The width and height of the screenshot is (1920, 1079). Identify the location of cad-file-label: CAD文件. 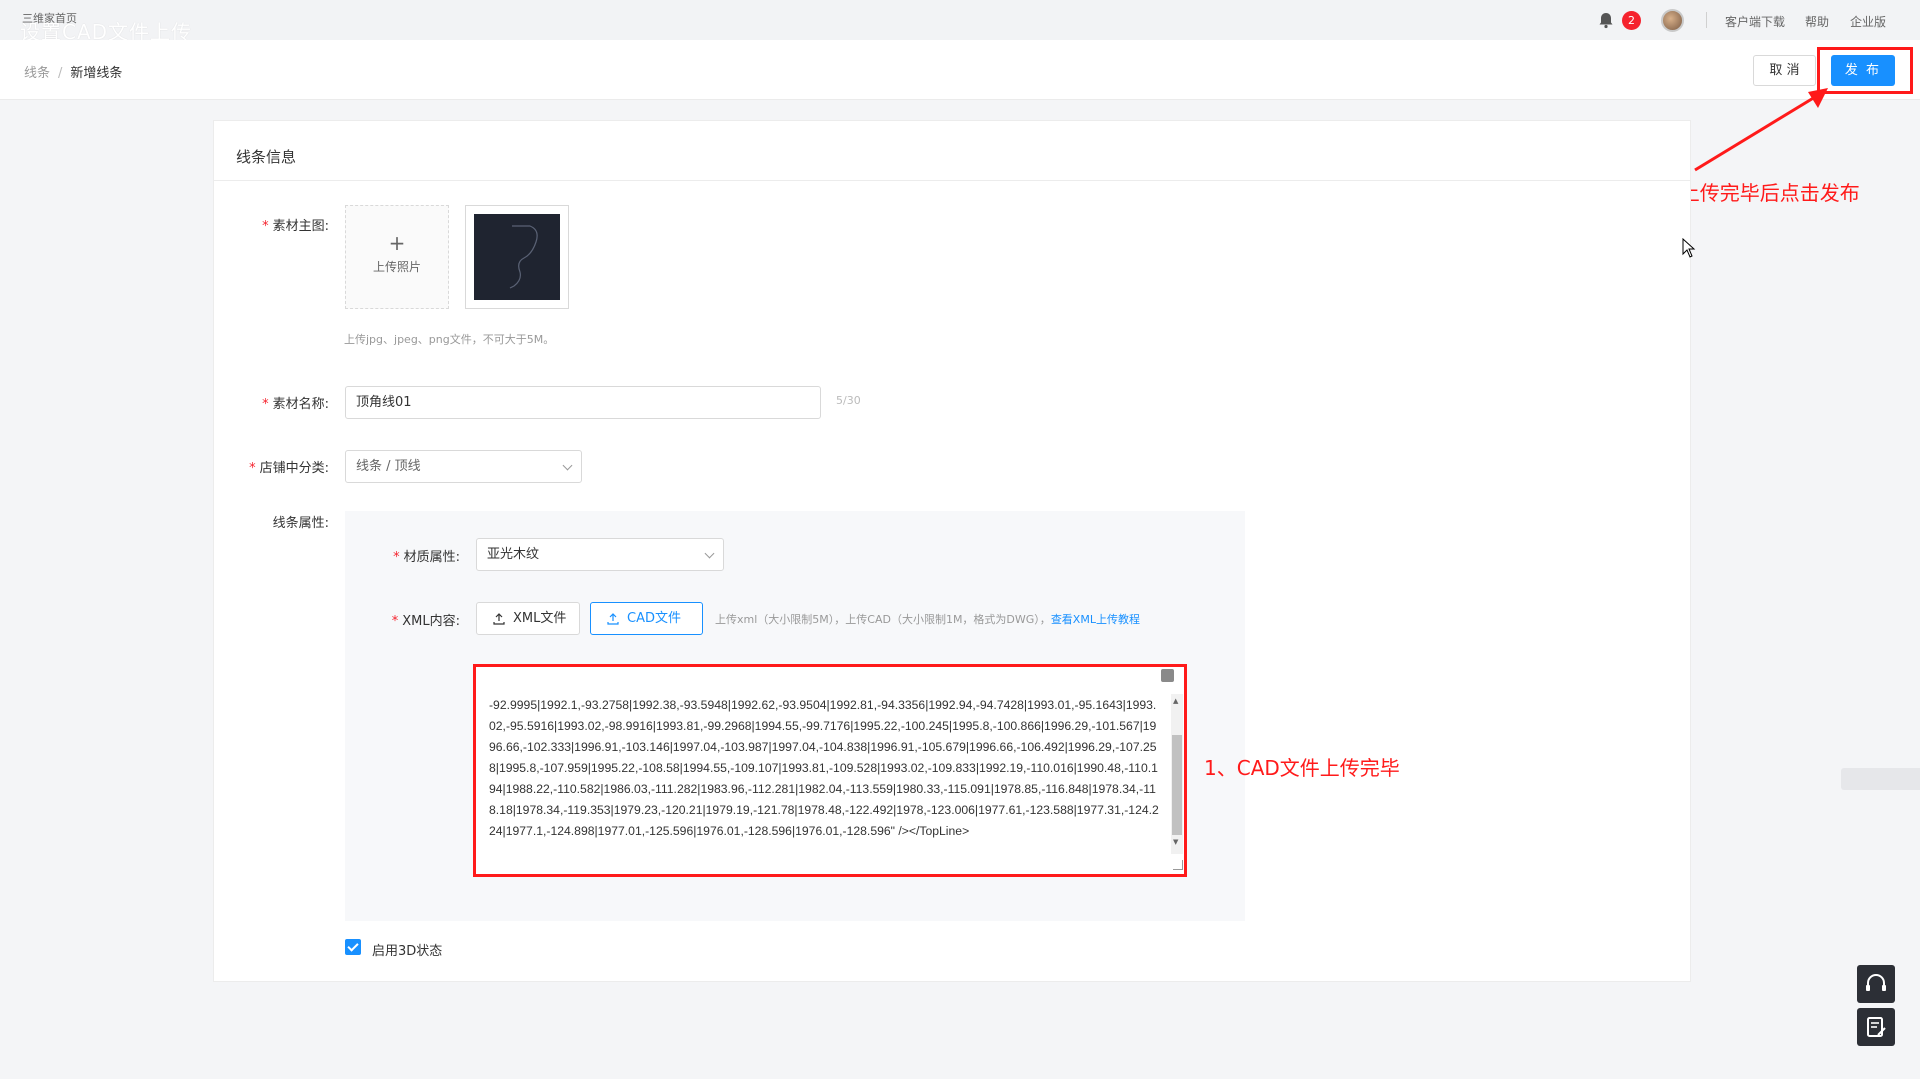
(654, 618).